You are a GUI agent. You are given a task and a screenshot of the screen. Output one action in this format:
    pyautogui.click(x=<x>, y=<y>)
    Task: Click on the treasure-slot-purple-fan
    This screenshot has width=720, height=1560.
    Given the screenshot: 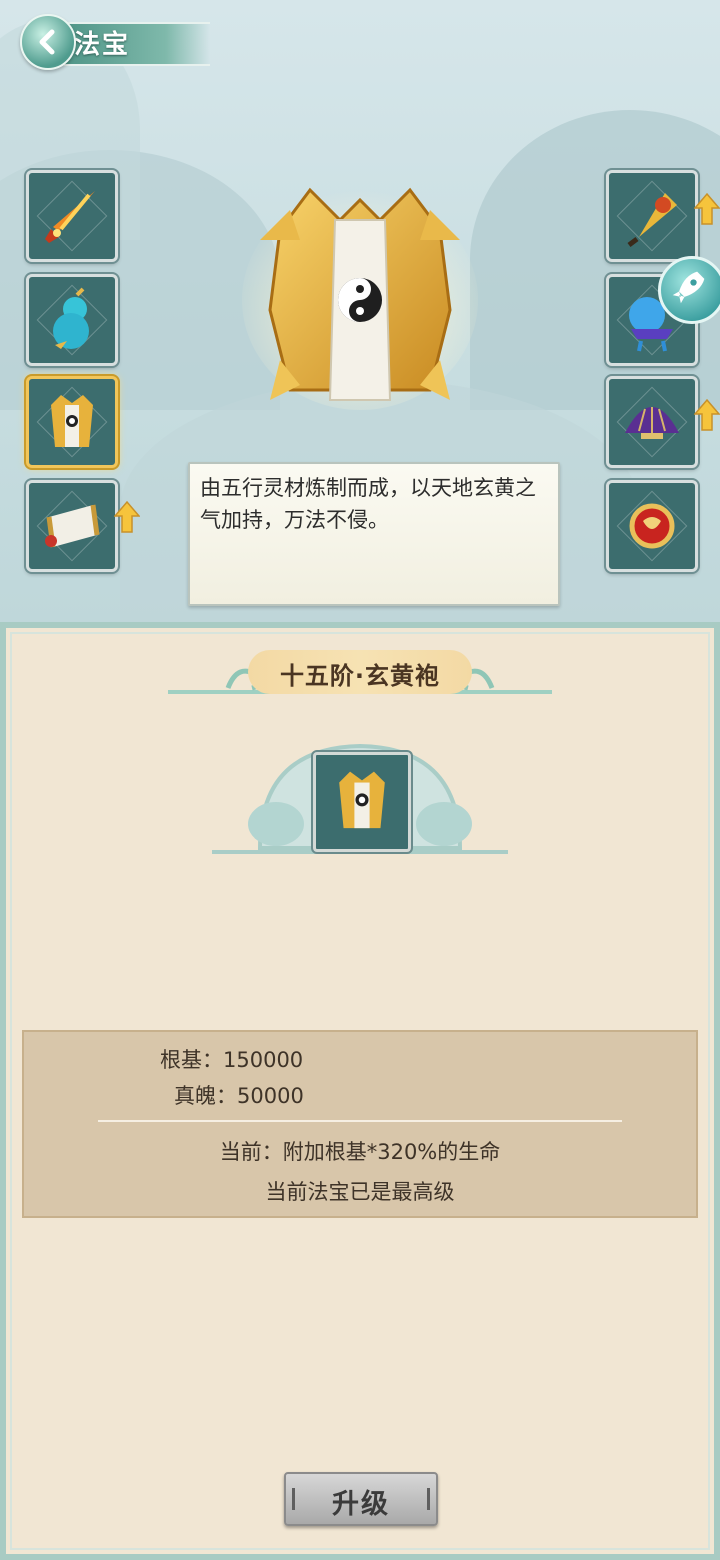 What is the action you would take?
    pyautogui.click(x=652, y=422)
    